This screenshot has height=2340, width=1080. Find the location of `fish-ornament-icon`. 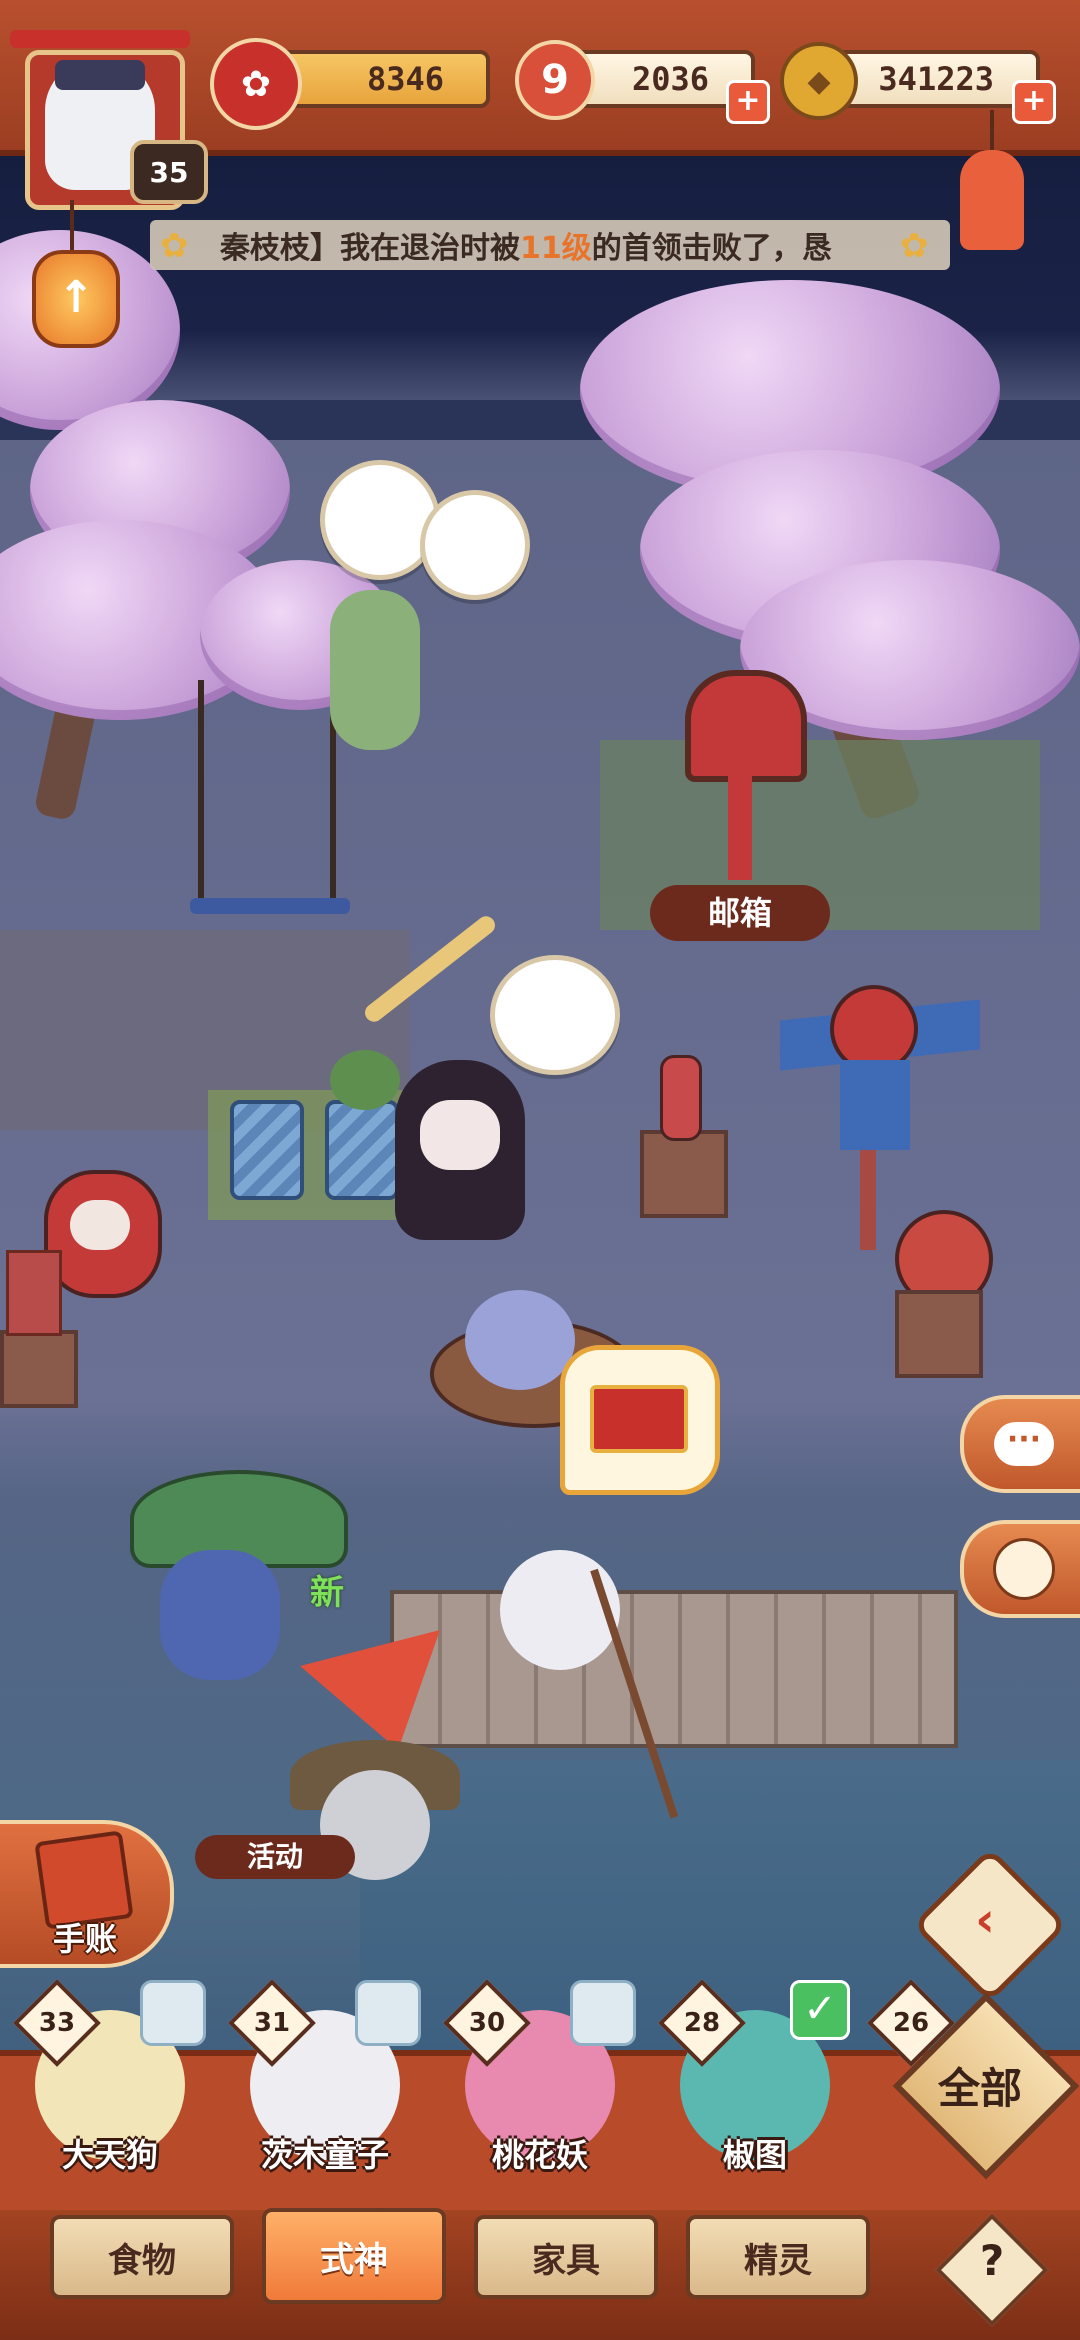

fish-ornament-icon is located at coordinates (992, 200).